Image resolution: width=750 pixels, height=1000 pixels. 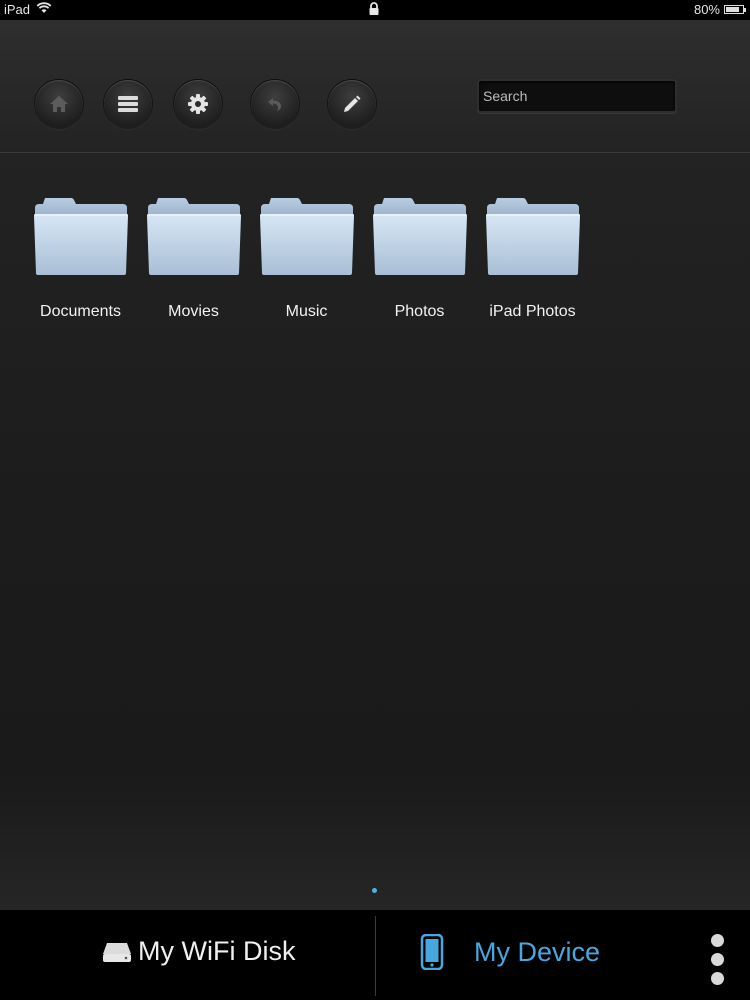 I want to click on settings-button, so click(x=198, y=104).